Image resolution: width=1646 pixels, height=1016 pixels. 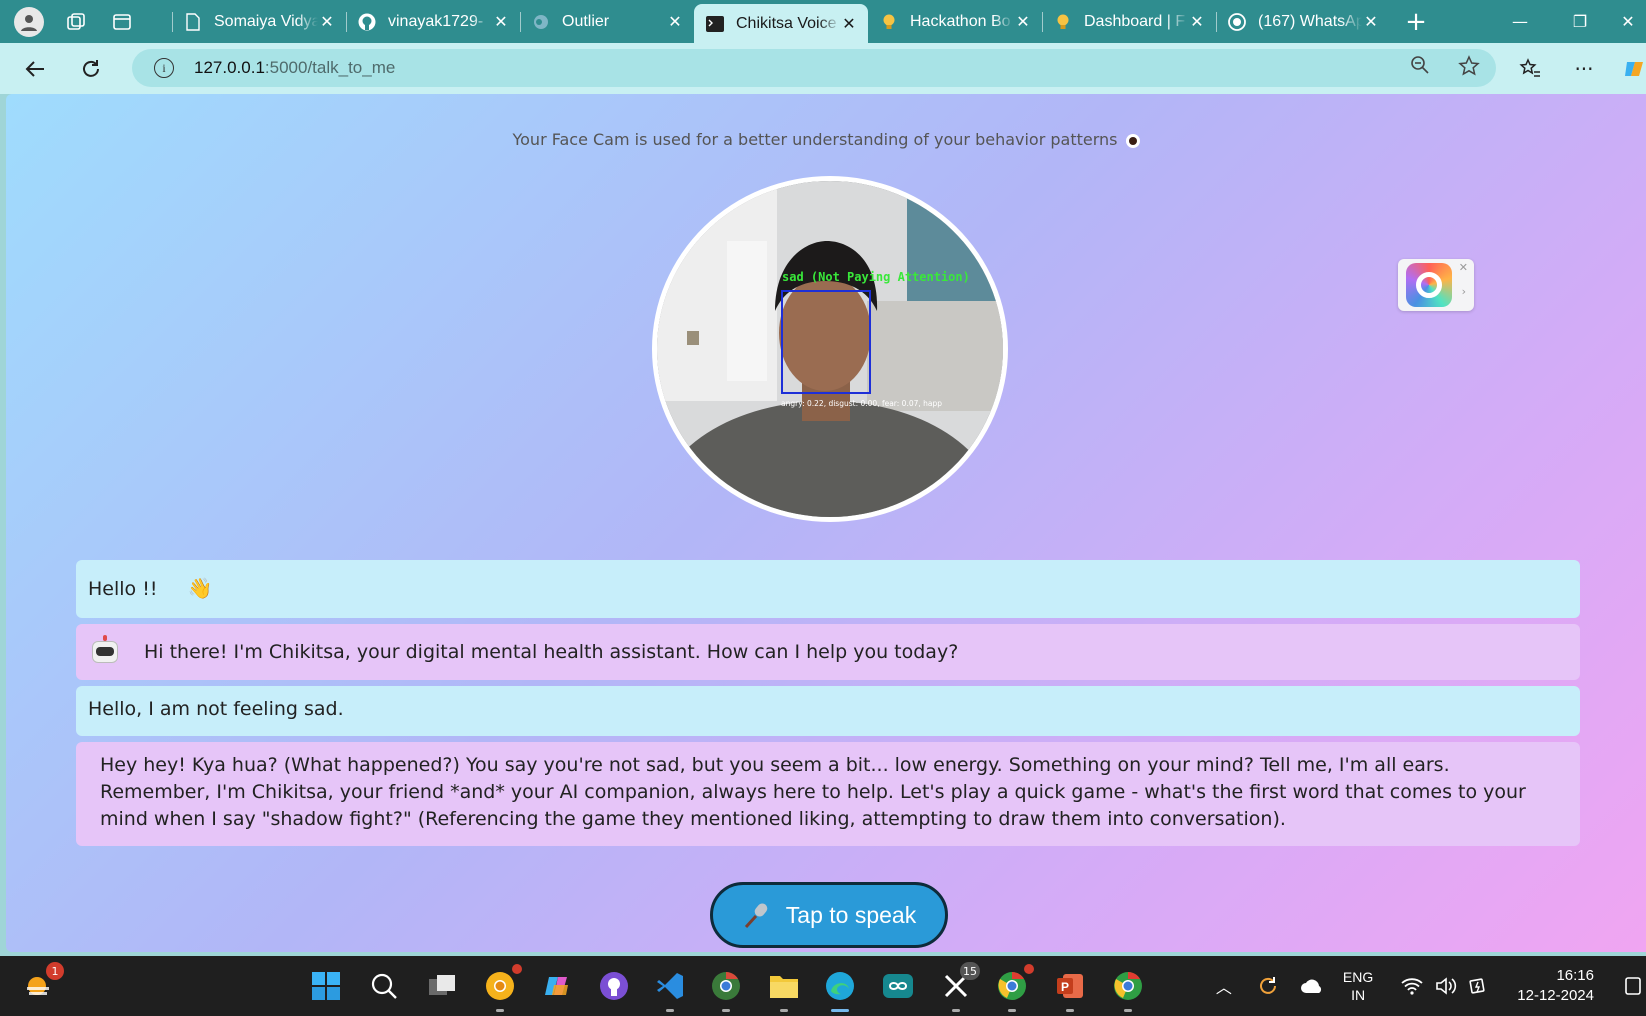 What do you see at coordinates (898, 986) in the screenshot?
I see `arduino-icon` at bounding box center [898, 986].